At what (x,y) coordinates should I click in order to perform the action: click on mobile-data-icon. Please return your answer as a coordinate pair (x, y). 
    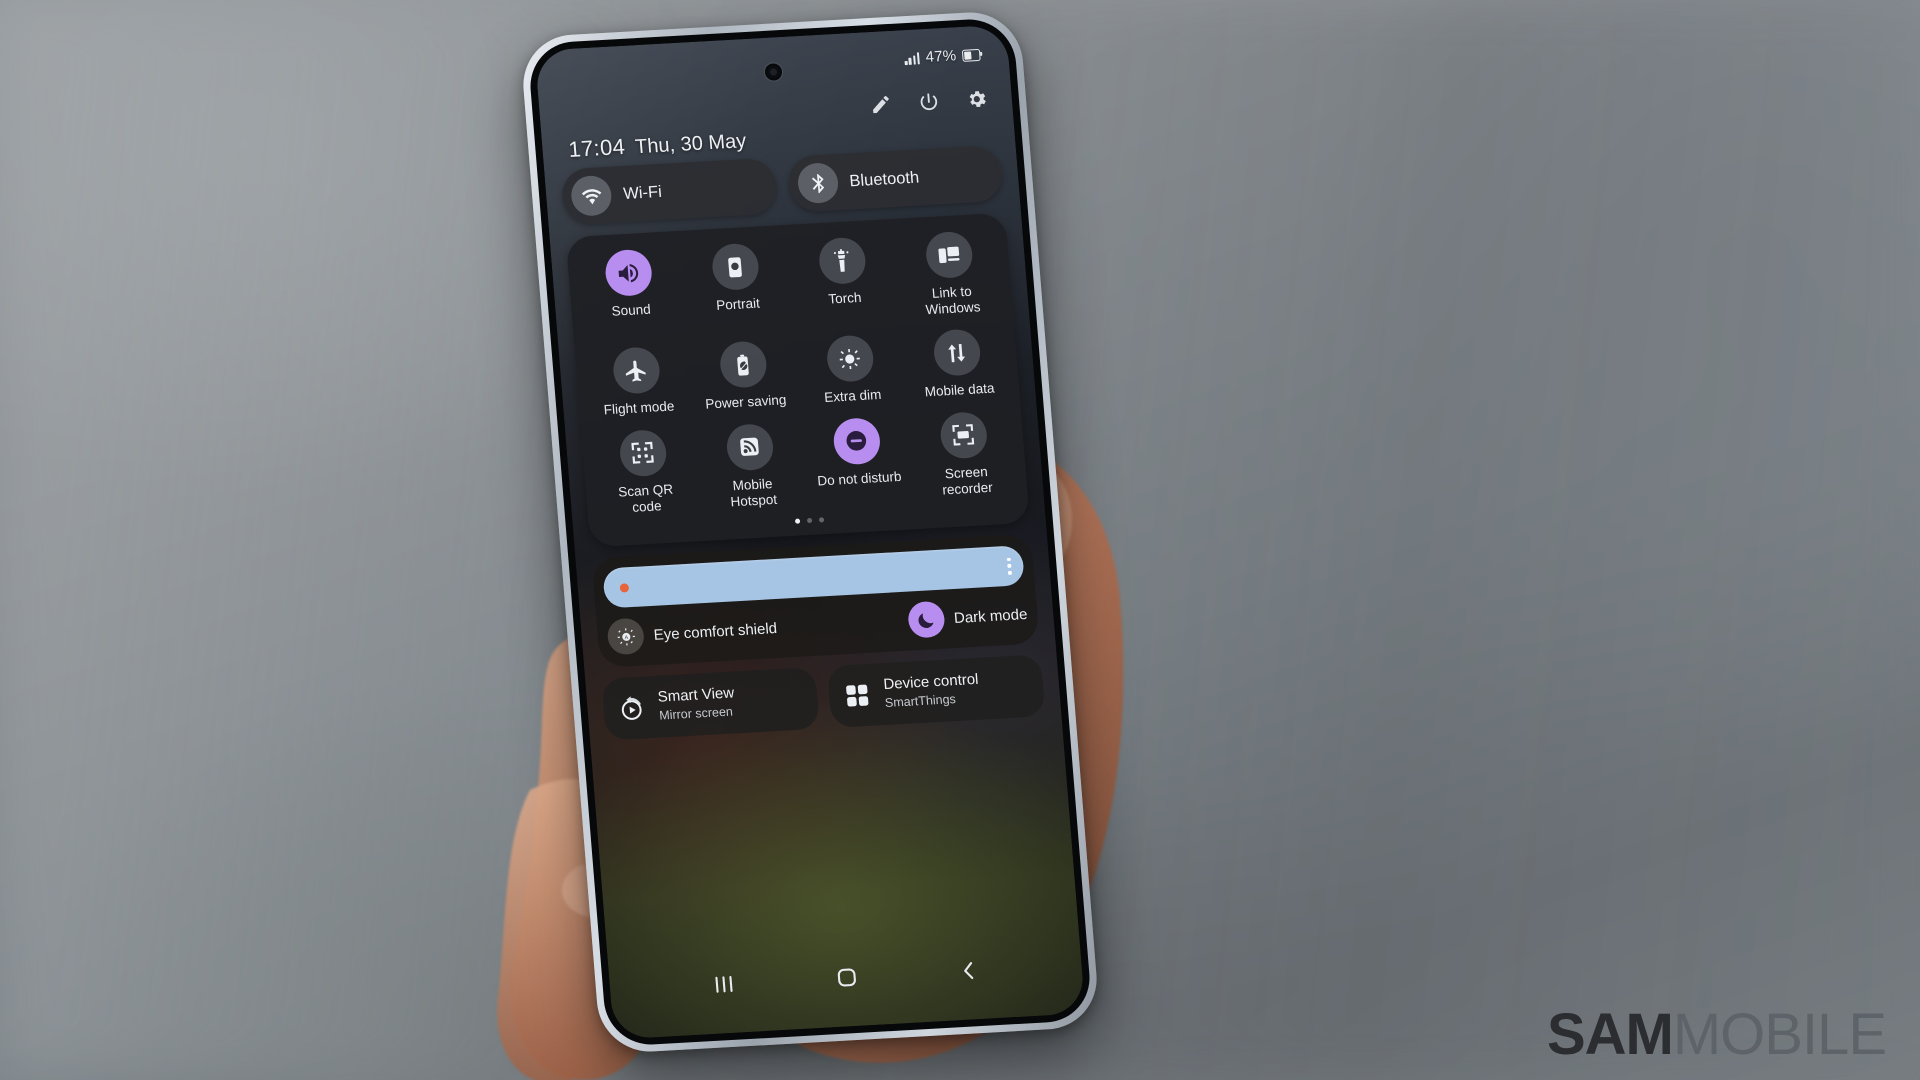
    Looking at the image, I should click on (956, 353).